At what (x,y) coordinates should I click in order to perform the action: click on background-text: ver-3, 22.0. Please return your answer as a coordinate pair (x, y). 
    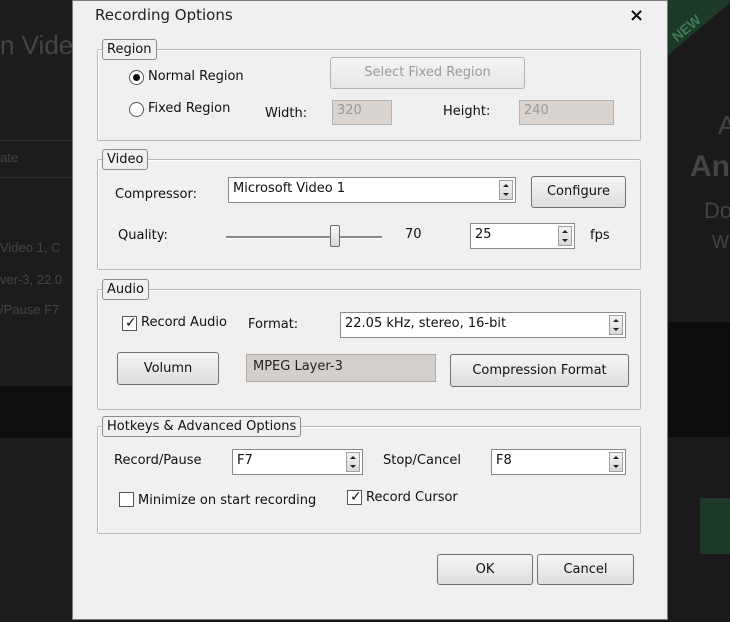
    Looking at the image, I should click on (31, 279).